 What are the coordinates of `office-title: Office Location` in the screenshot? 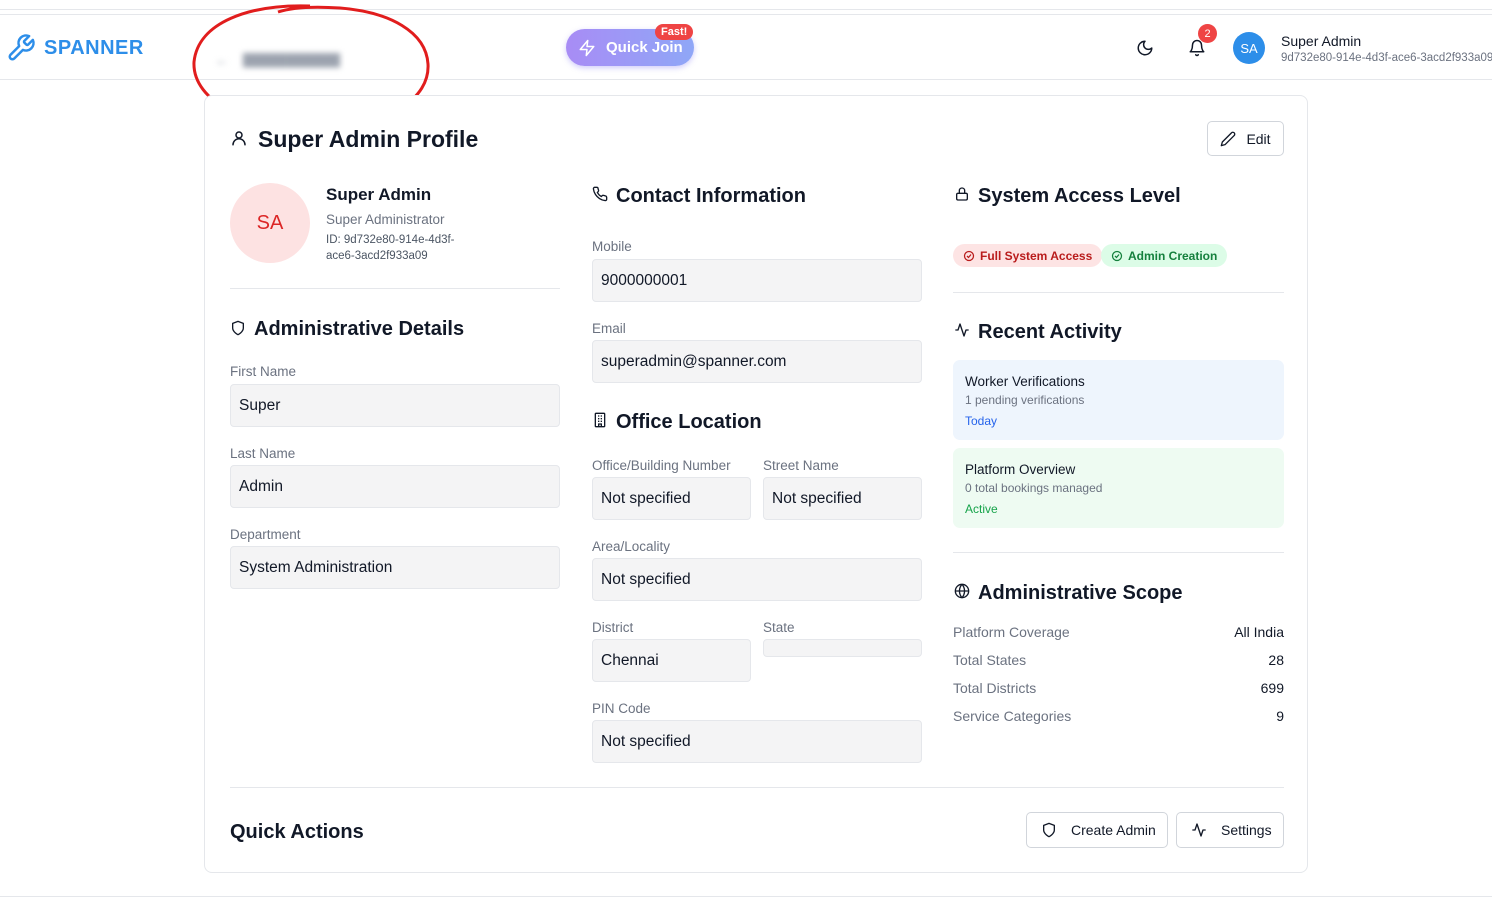 It's located at (689, 422).